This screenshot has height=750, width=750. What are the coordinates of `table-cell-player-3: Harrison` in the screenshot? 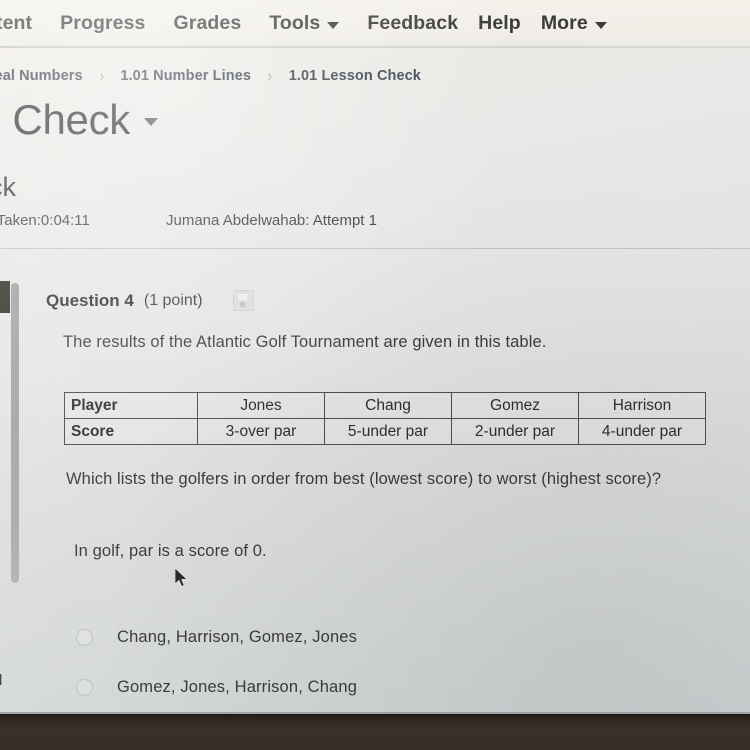 It's located at (642, 405).